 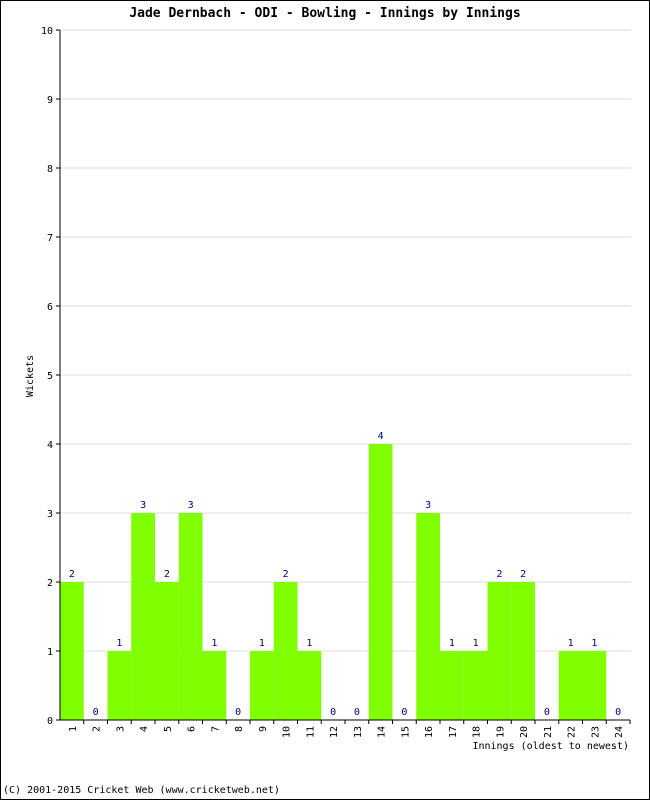 I want to click on x-tick-label: 12, so click(x=334, y=732).